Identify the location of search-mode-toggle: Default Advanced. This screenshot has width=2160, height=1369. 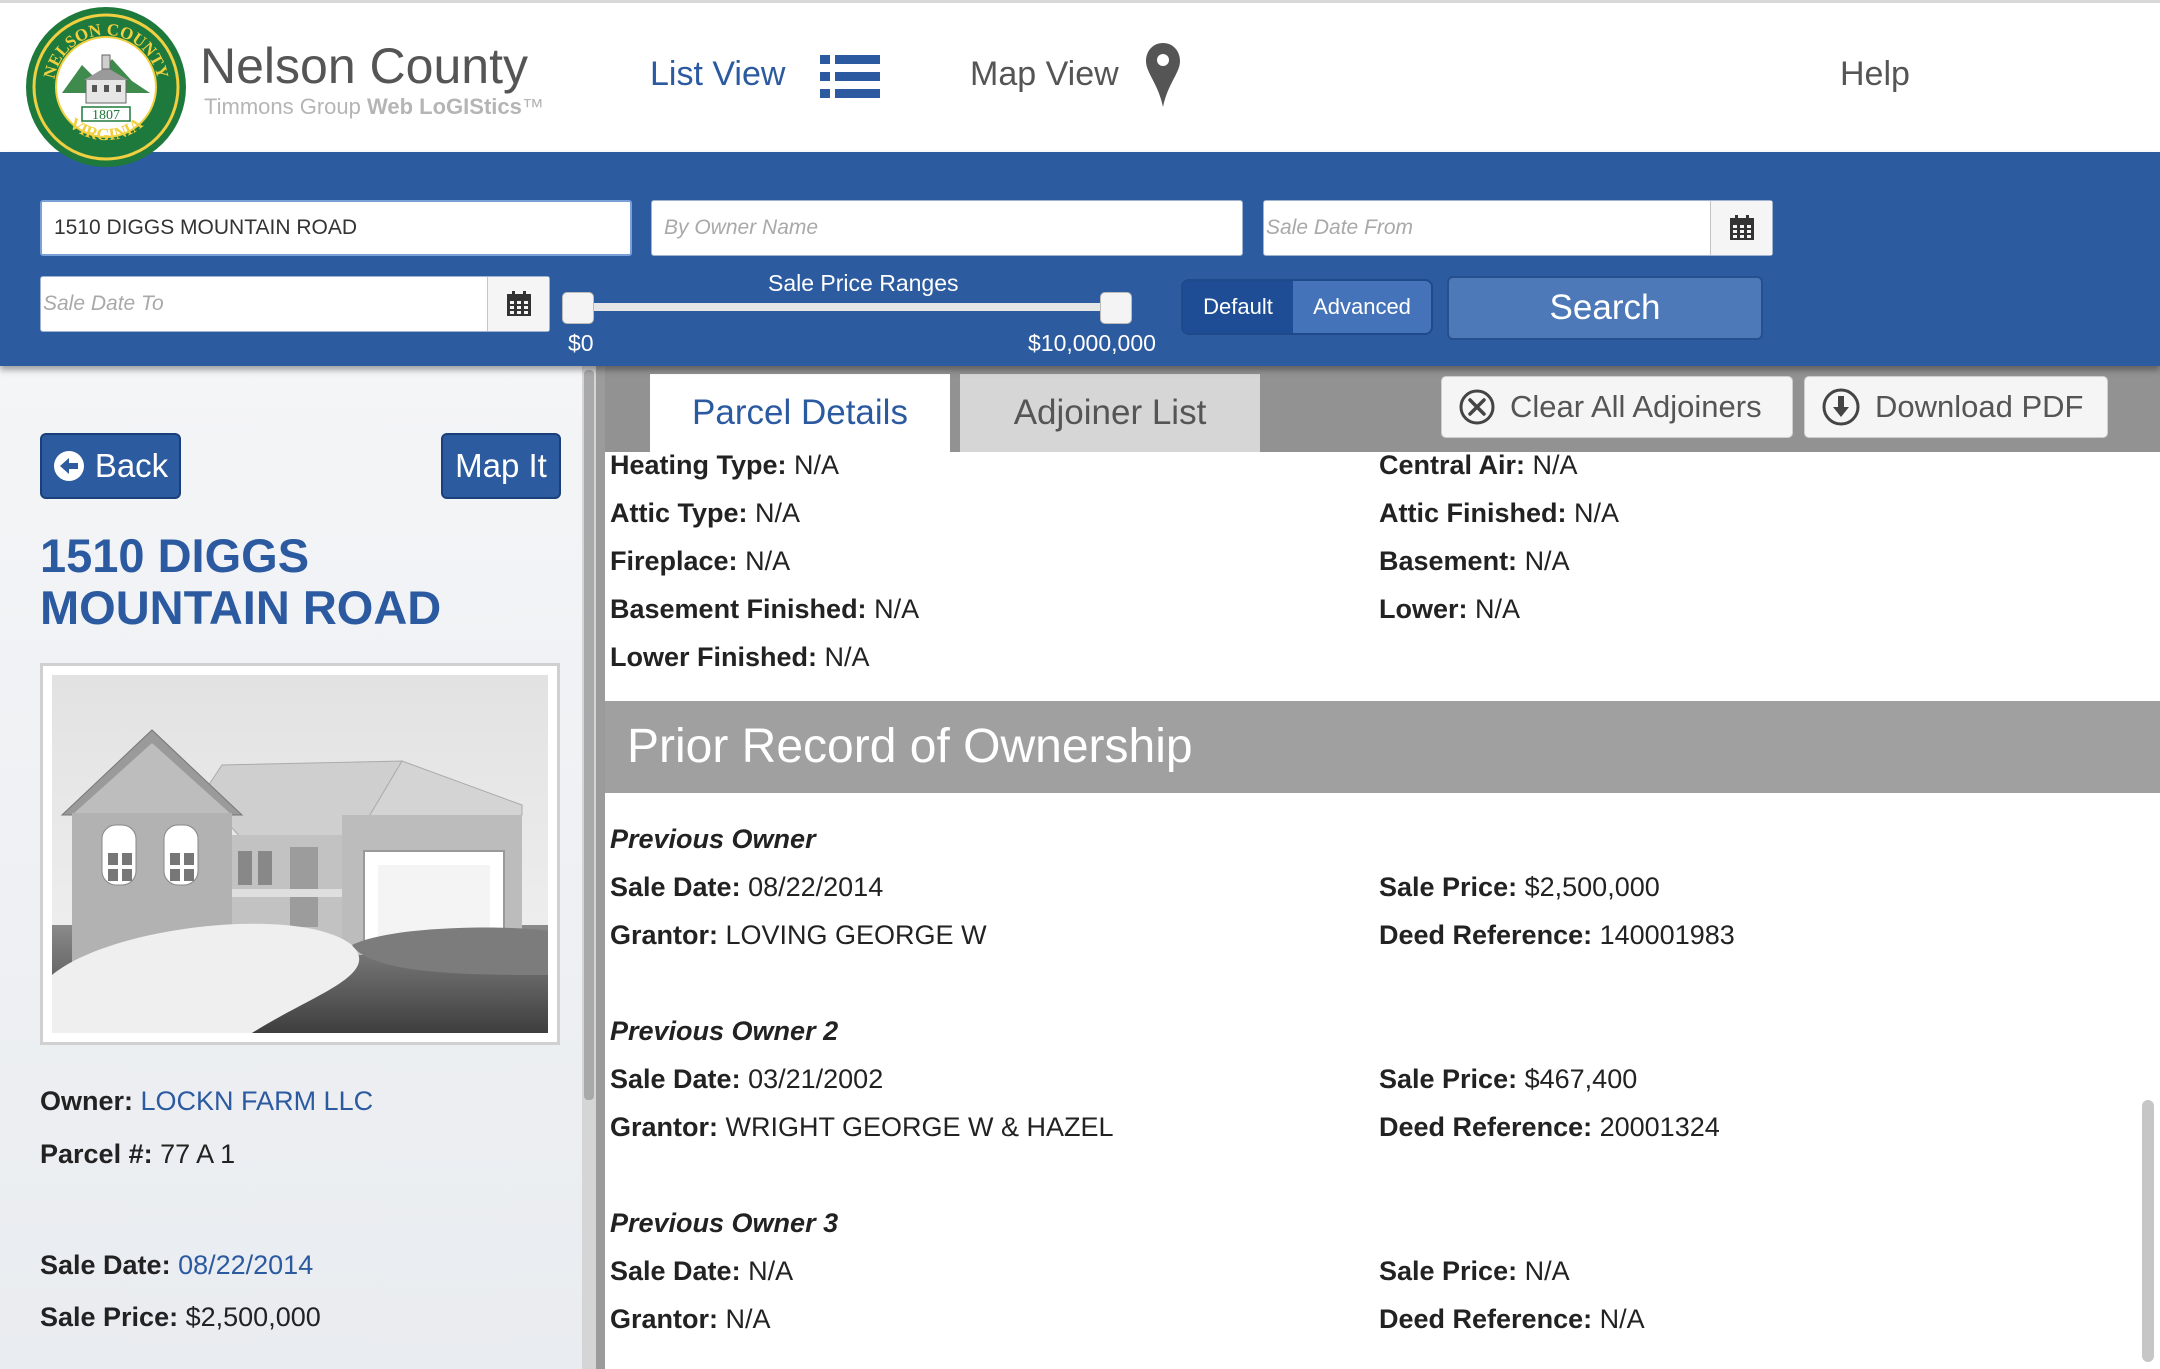
(1307, 307).